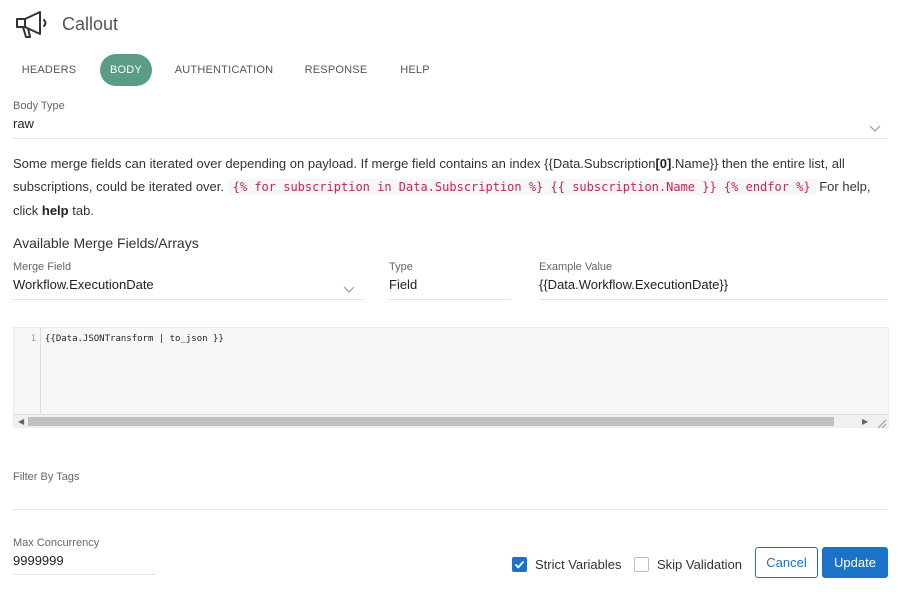  I want to click on page-title: Callout, so click(90, 24).